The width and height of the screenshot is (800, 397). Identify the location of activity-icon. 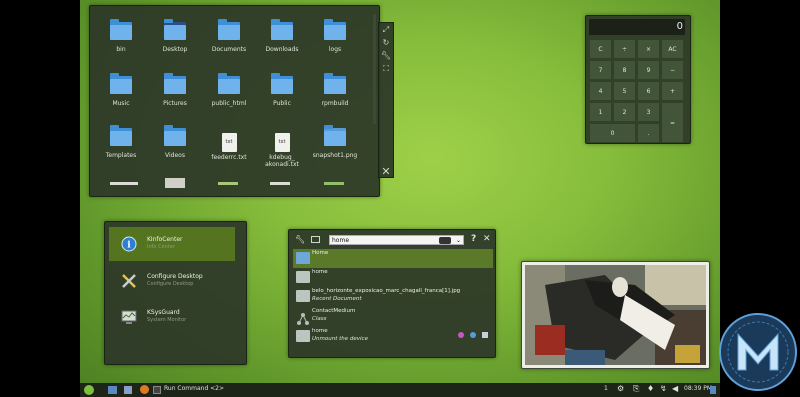
(315, 239).